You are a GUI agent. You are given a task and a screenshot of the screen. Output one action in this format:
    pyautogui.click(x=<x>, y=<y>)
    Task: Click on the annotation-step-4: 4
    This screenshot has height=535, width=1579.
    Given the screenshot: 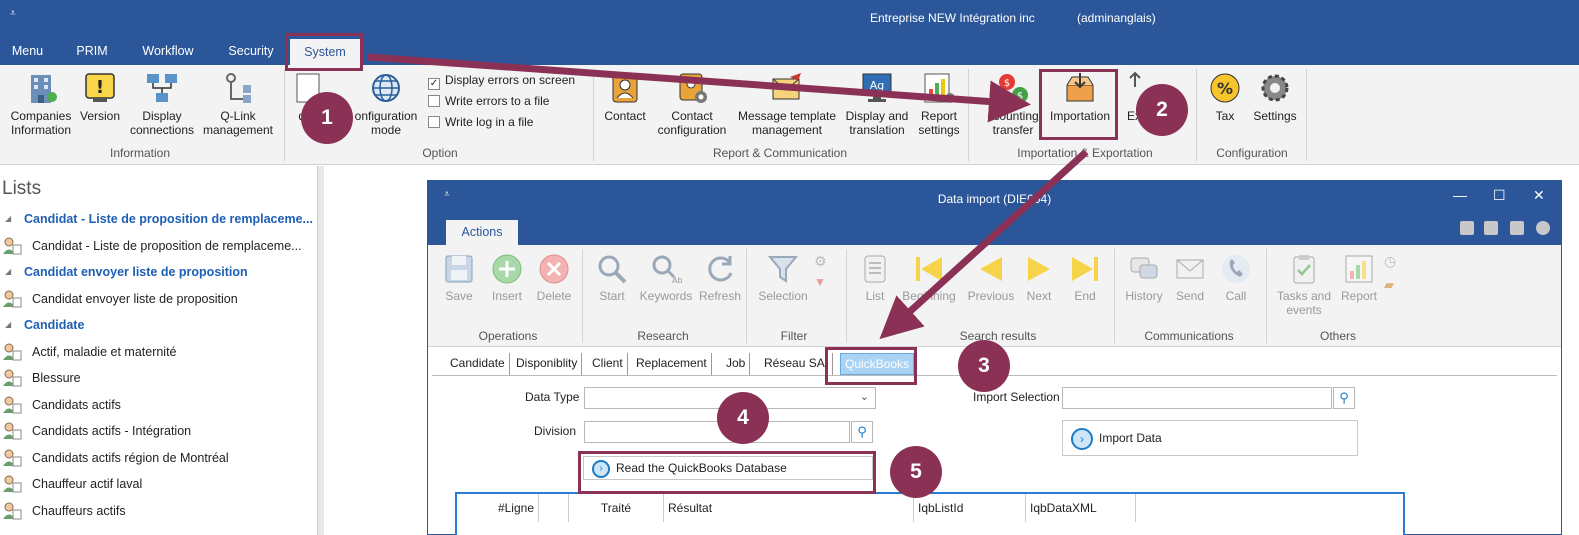 What is the action you would take?
    pyautogui.click(x=743, y=418)
    